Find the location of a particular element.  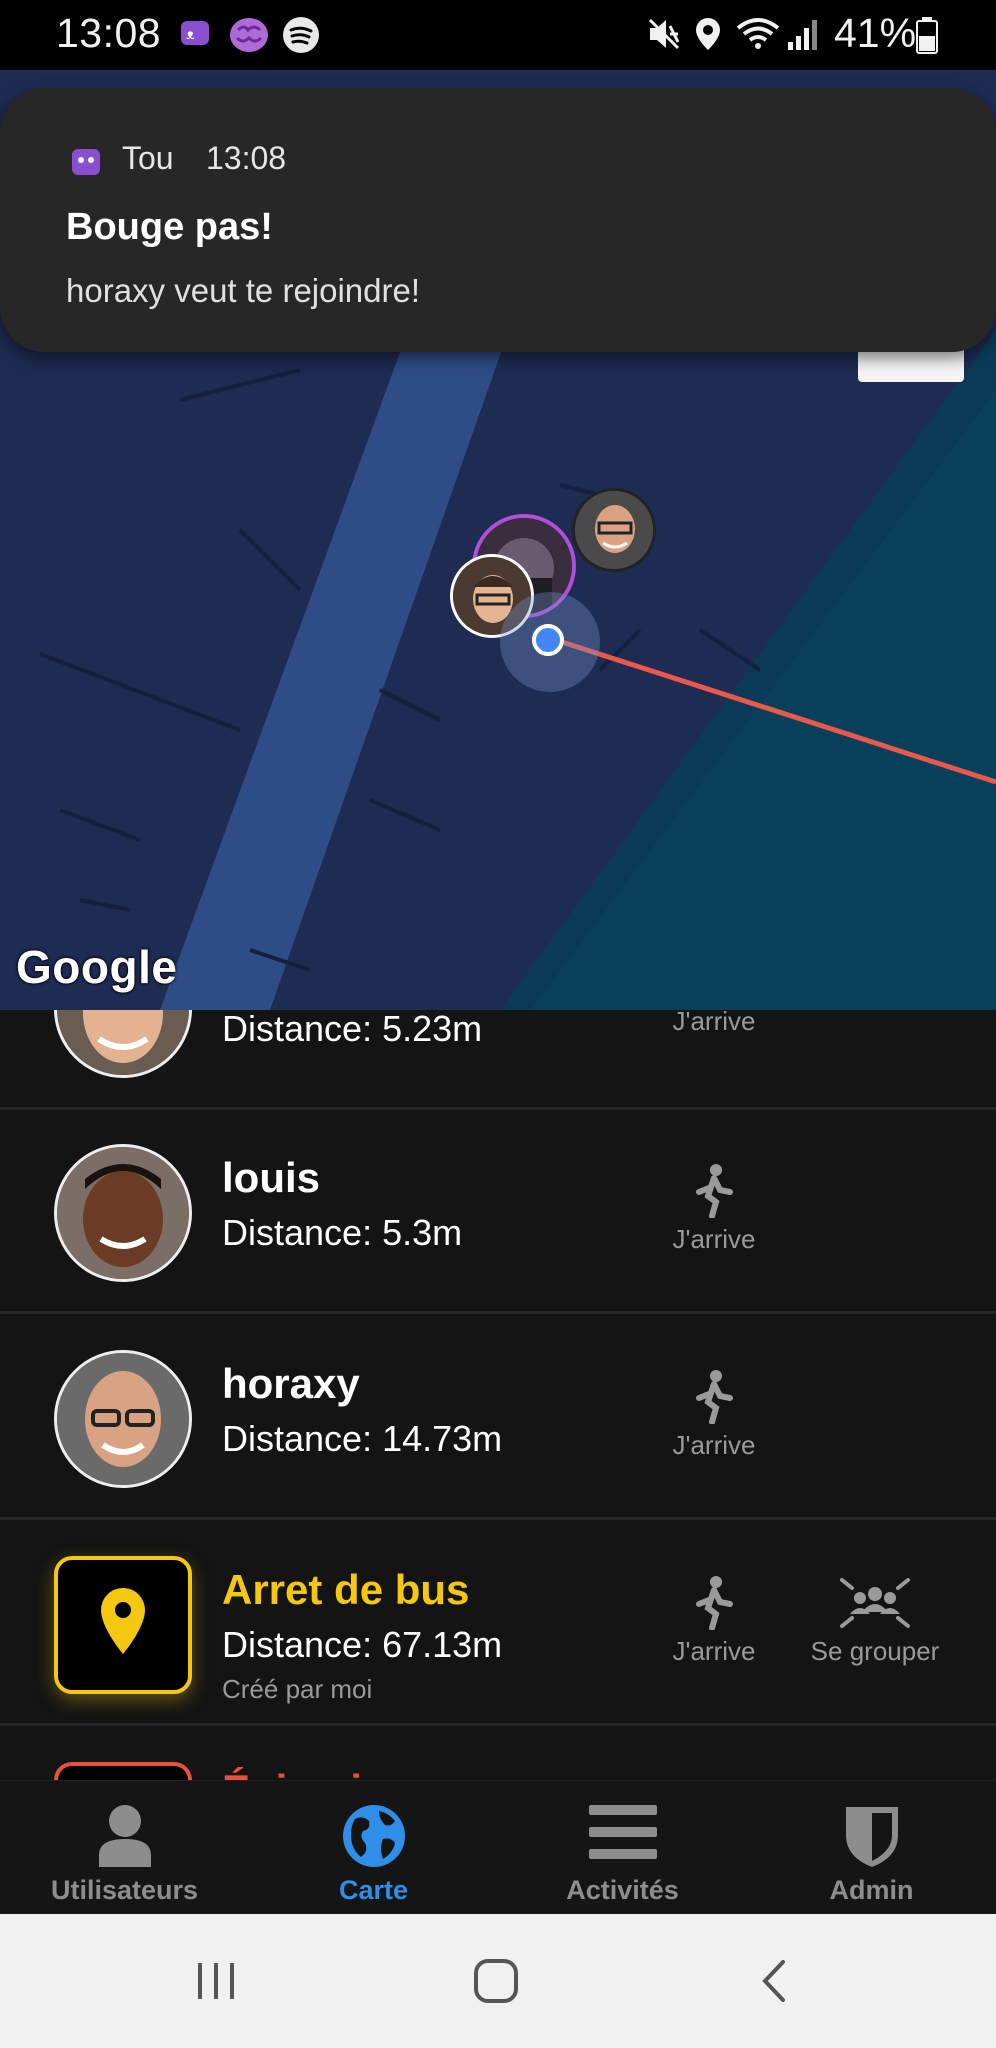

distance-text: Distance: 5.23m is located at coordinates (352, 1029).